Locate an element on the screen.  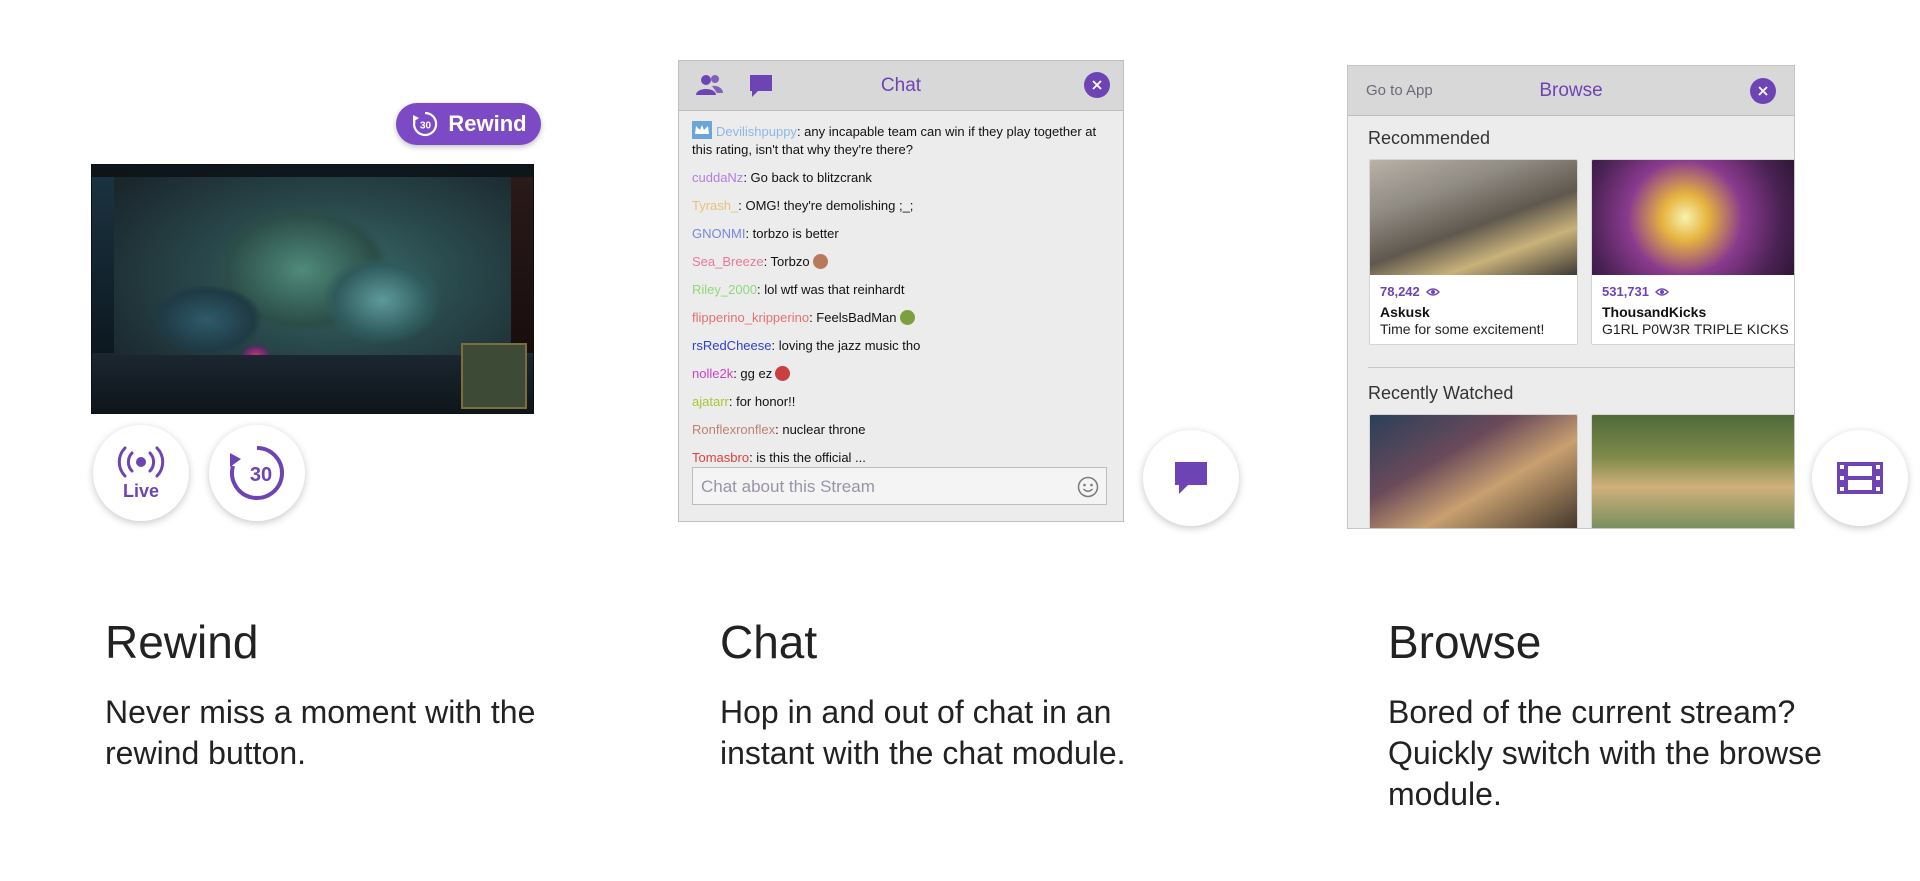
chat-message: GNONMI: torbzo is better is located at coordinates (902, 234).